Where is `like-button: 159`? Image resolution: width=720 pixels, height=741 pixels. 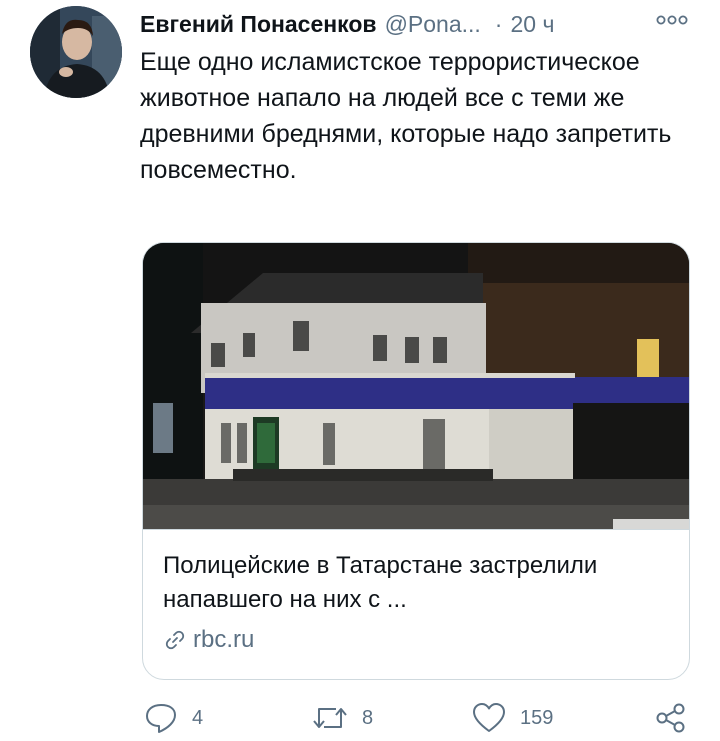
like-button: 159 is located at coordinates (512, 718).